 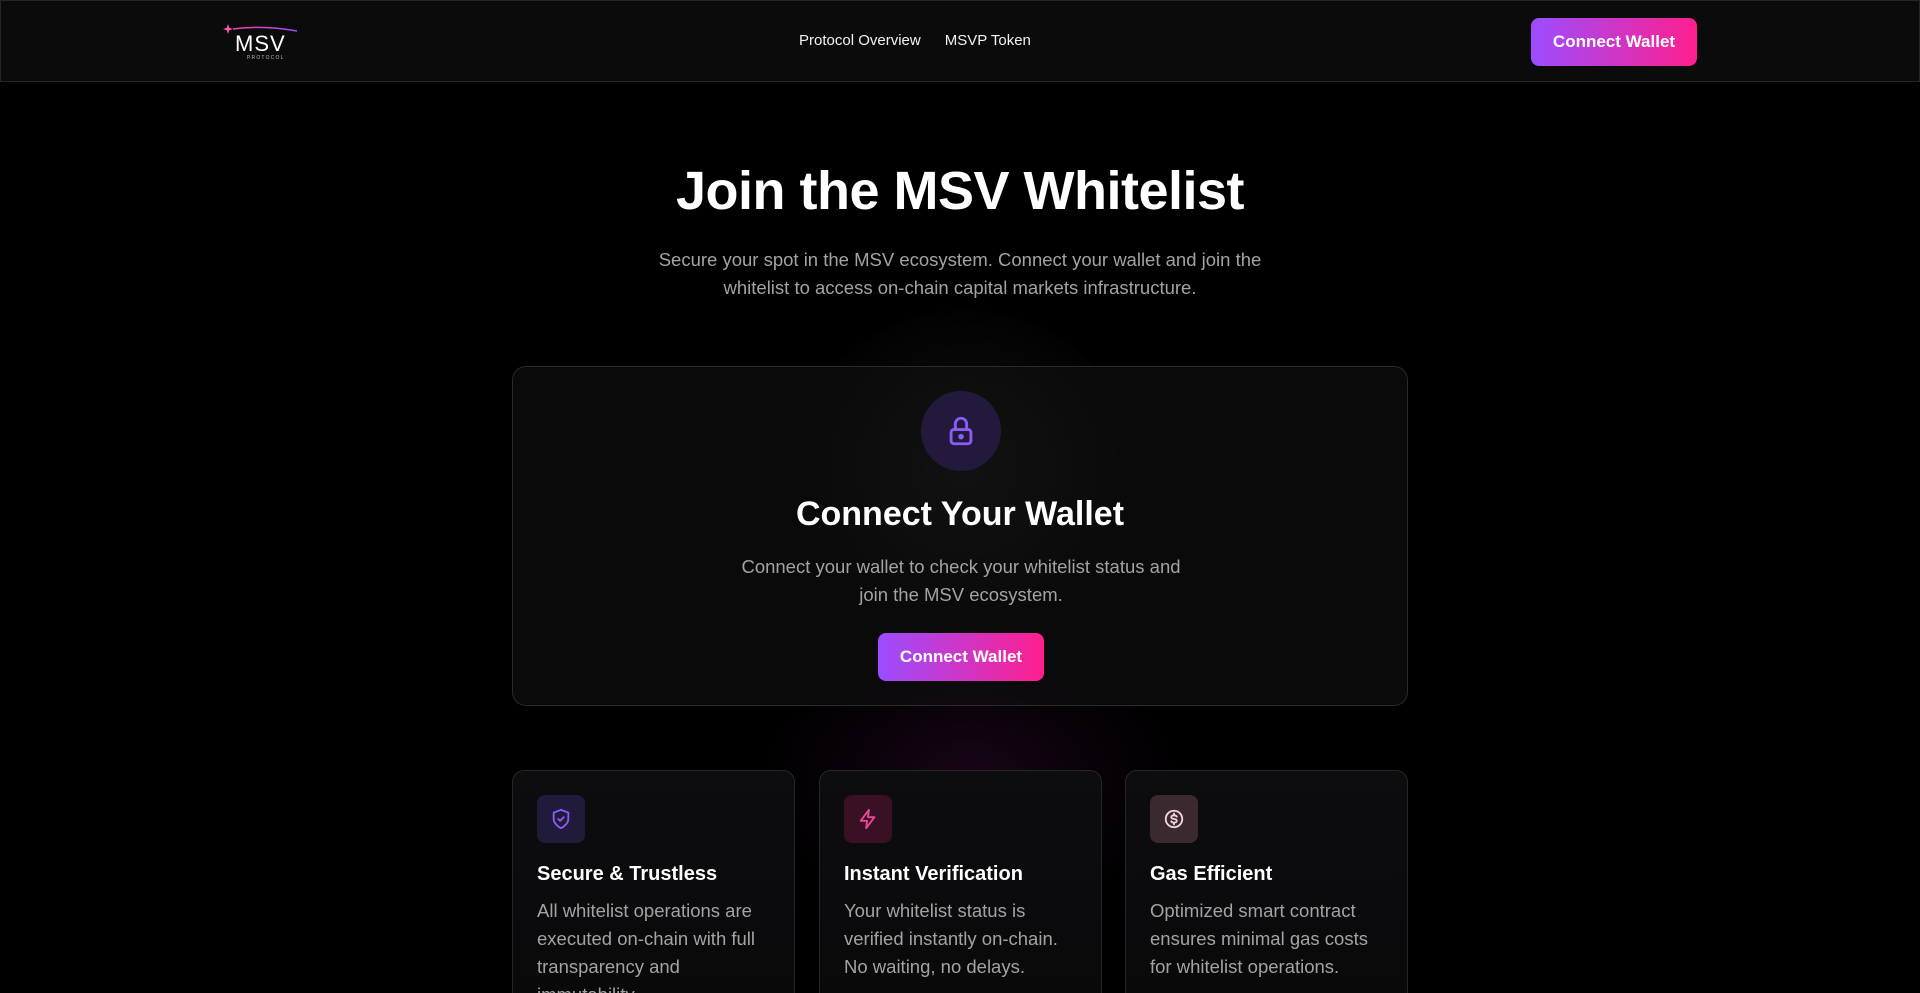 What do you see at coordinates (627, 874) in the screenshot?
I see `feature-title: Secure & Trustless` at bounding box center [627, 874].